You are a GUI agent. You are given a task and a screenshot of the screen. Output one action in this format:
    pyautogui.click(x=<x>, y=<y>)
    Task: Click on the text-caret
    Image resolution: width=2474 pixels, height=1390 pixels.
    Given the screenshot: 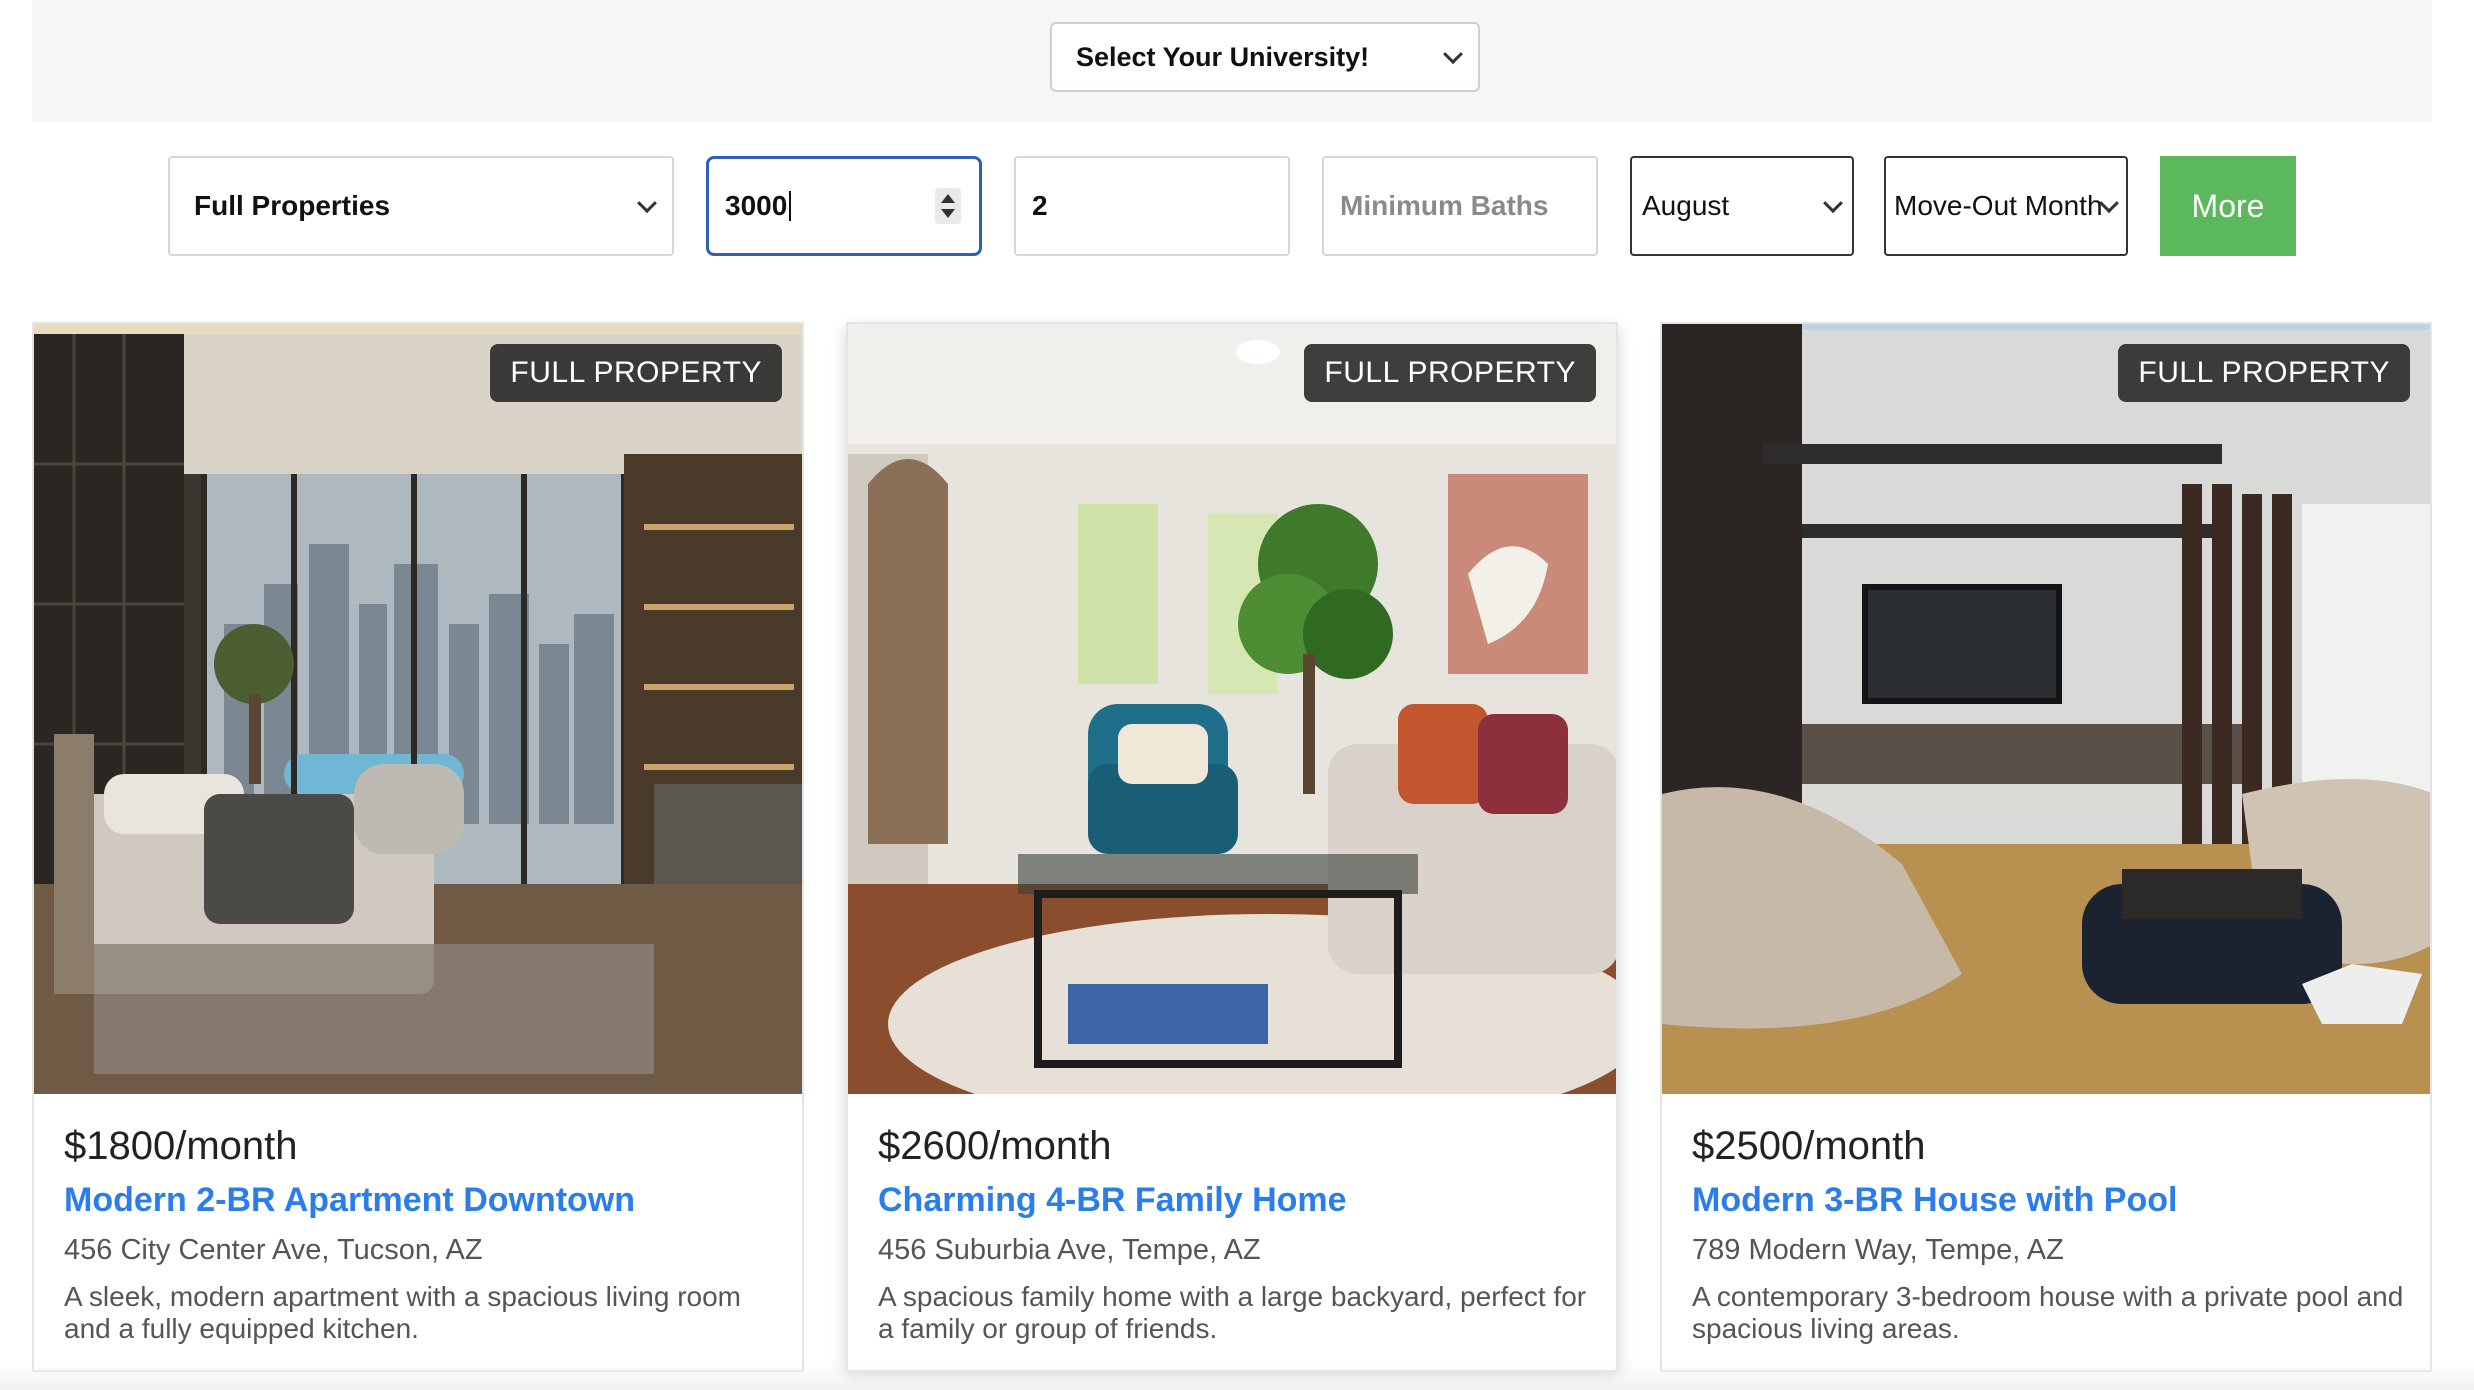 What is the action you would take?
    pyautogui.click(x=790, y=206)
    